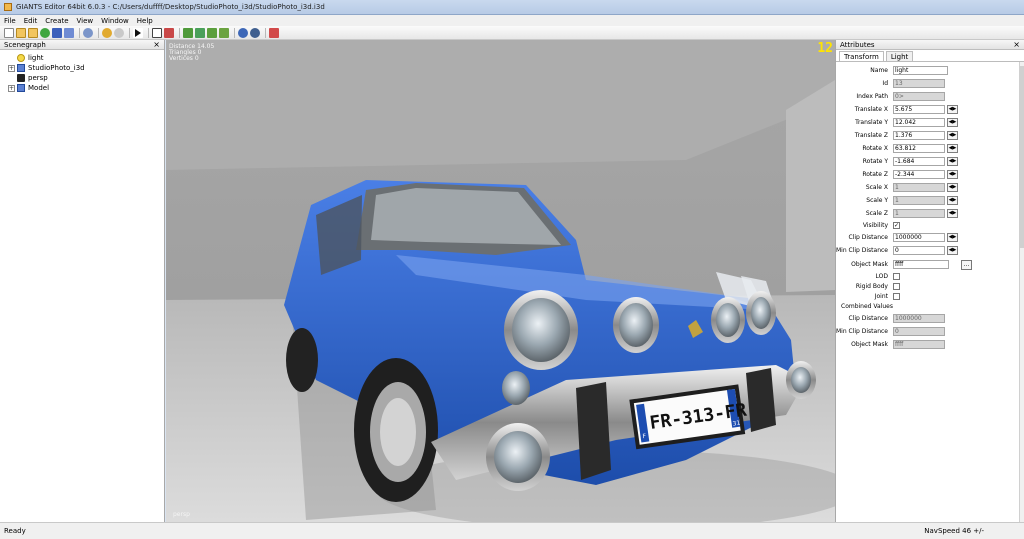 The image size is (1024, 539). Describe the element at coordinates (1022, 157) in the screenshot. I see `scrollbar-thumb` at that location.